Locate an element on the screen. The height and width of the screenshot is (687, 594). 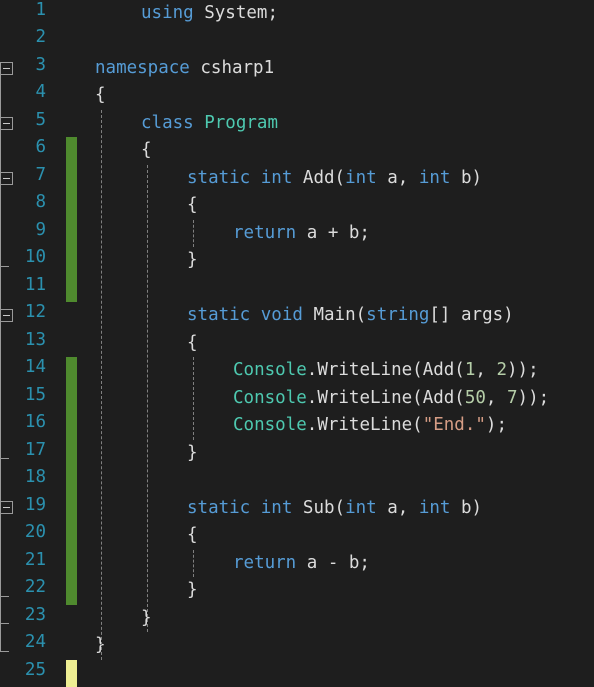
code-line: Console.WriteLine("End."); is located at coordinates (297, 425).